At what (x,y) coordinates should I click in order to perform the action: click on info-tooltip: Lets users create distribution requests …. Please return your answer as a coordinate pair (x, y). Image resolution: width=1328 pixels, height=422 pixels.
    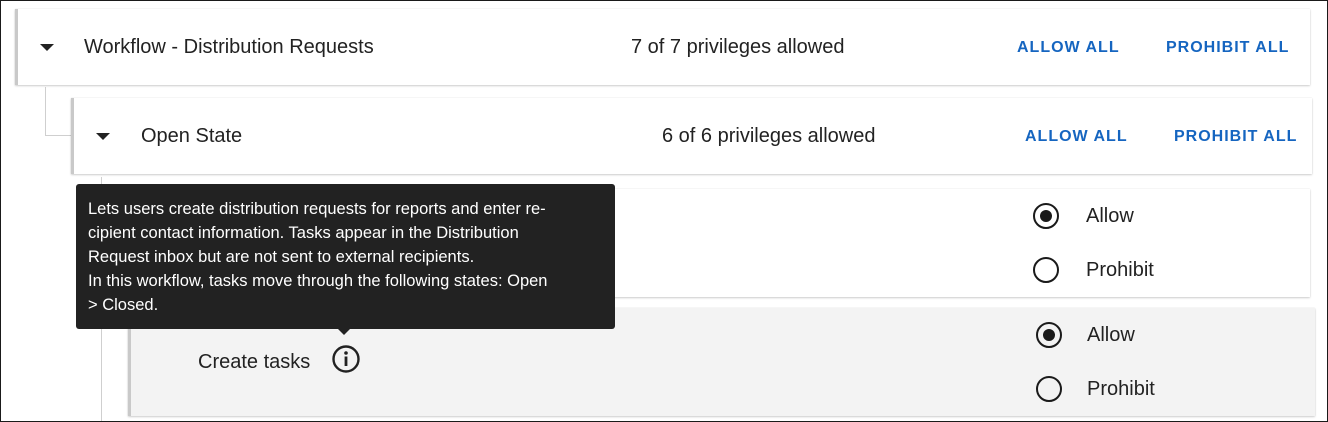
    Looking at the image, I should click on (345, 259).